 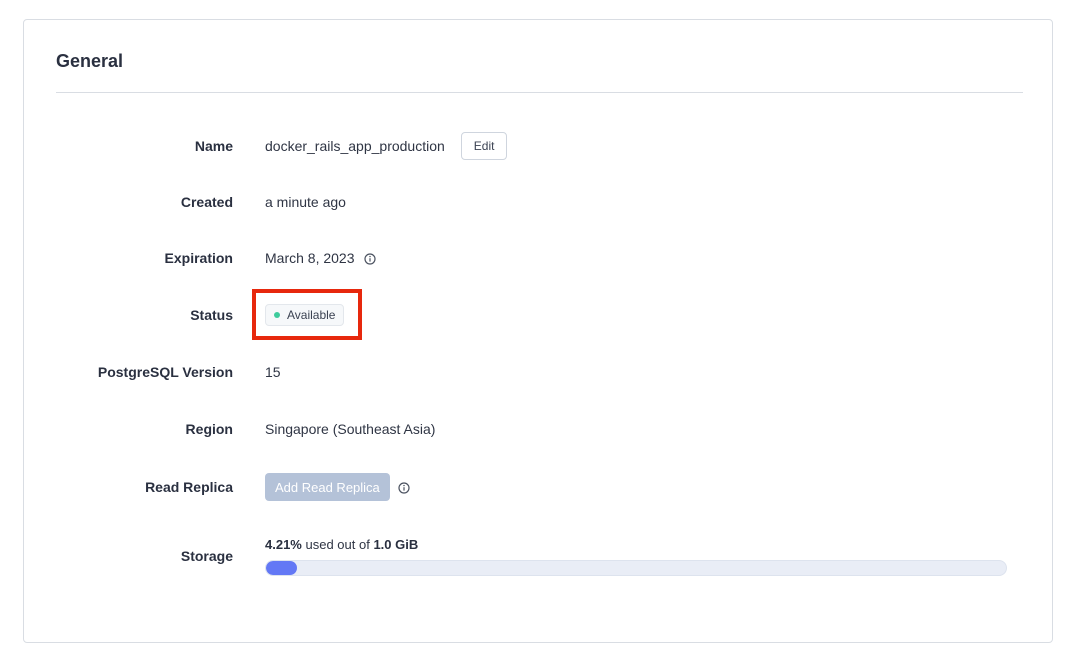 I want to click on expiration-label: Expiration, so click(x=198, y=258).